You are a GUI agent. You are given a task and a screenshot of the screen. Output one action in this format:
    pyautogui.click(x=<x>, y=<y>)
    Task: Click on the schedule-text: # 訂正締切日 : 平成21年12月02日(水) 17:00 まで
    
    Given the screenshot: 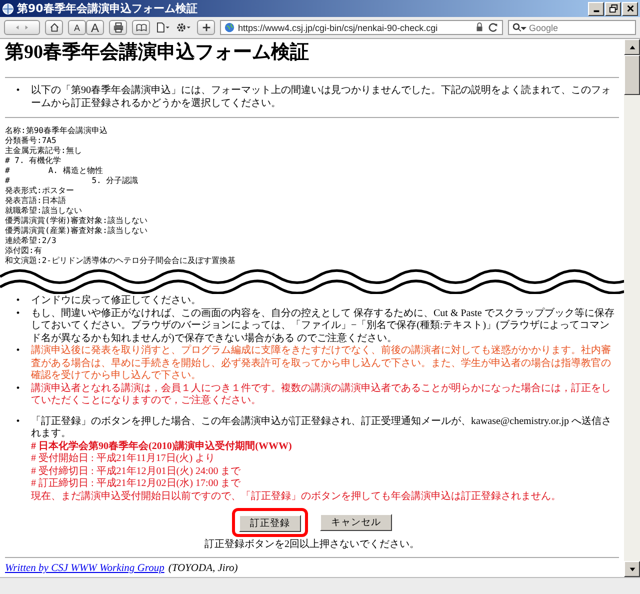 What is the action you would take?
    pyautogui.click(x=136, y=484)
    